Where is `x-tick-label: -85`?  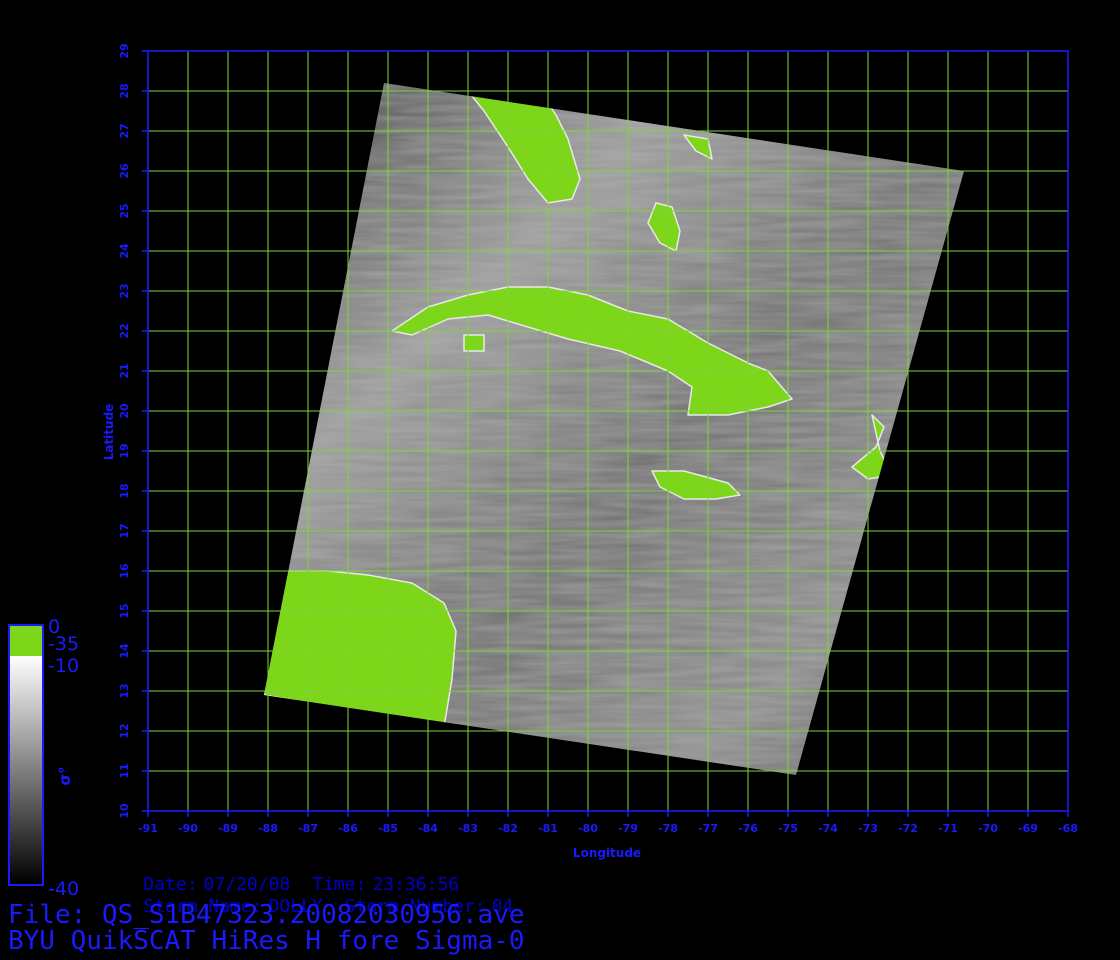
x-tick-label: -85 is located at coordinates (388, 828).